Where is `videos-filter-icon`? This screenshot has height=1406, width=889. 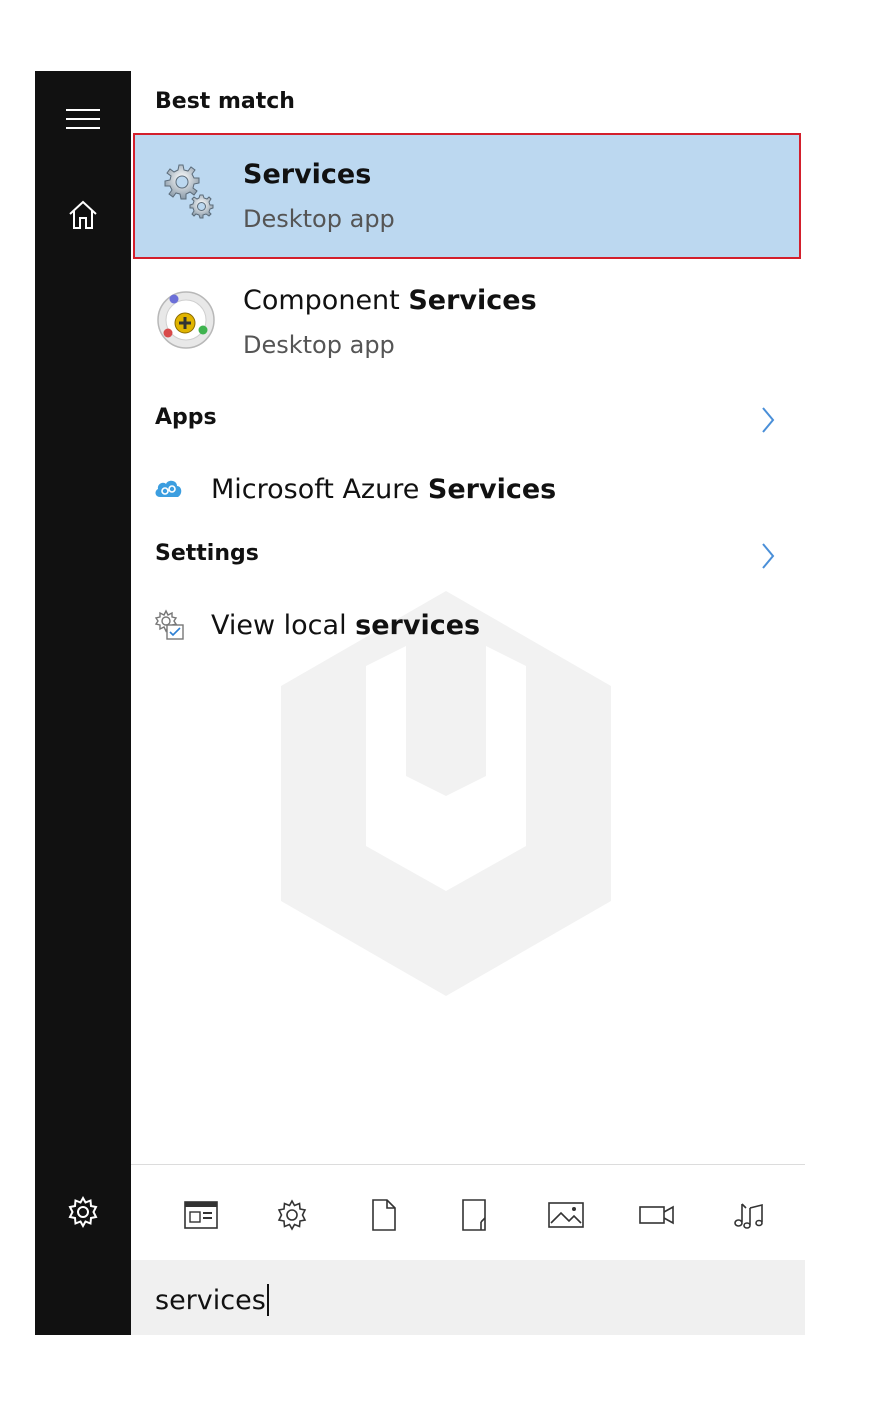
videos-filter-icon is located at coordinates (656, 1215).